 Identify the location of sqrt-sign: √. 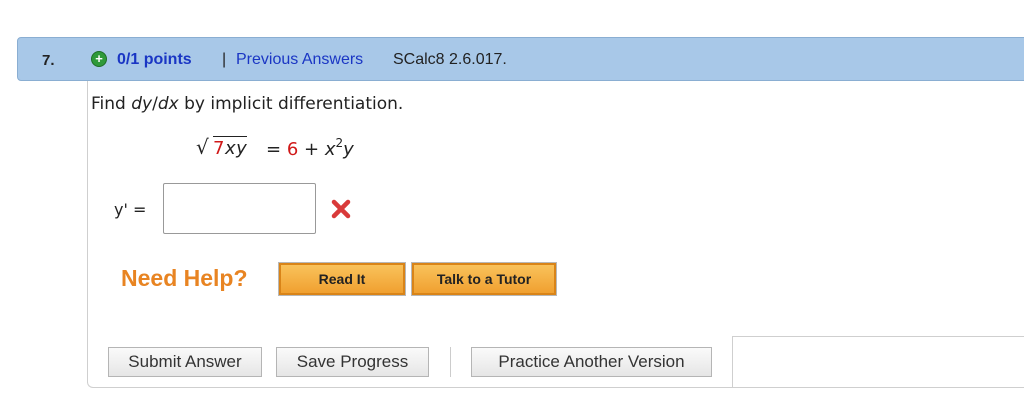
(202, 147).